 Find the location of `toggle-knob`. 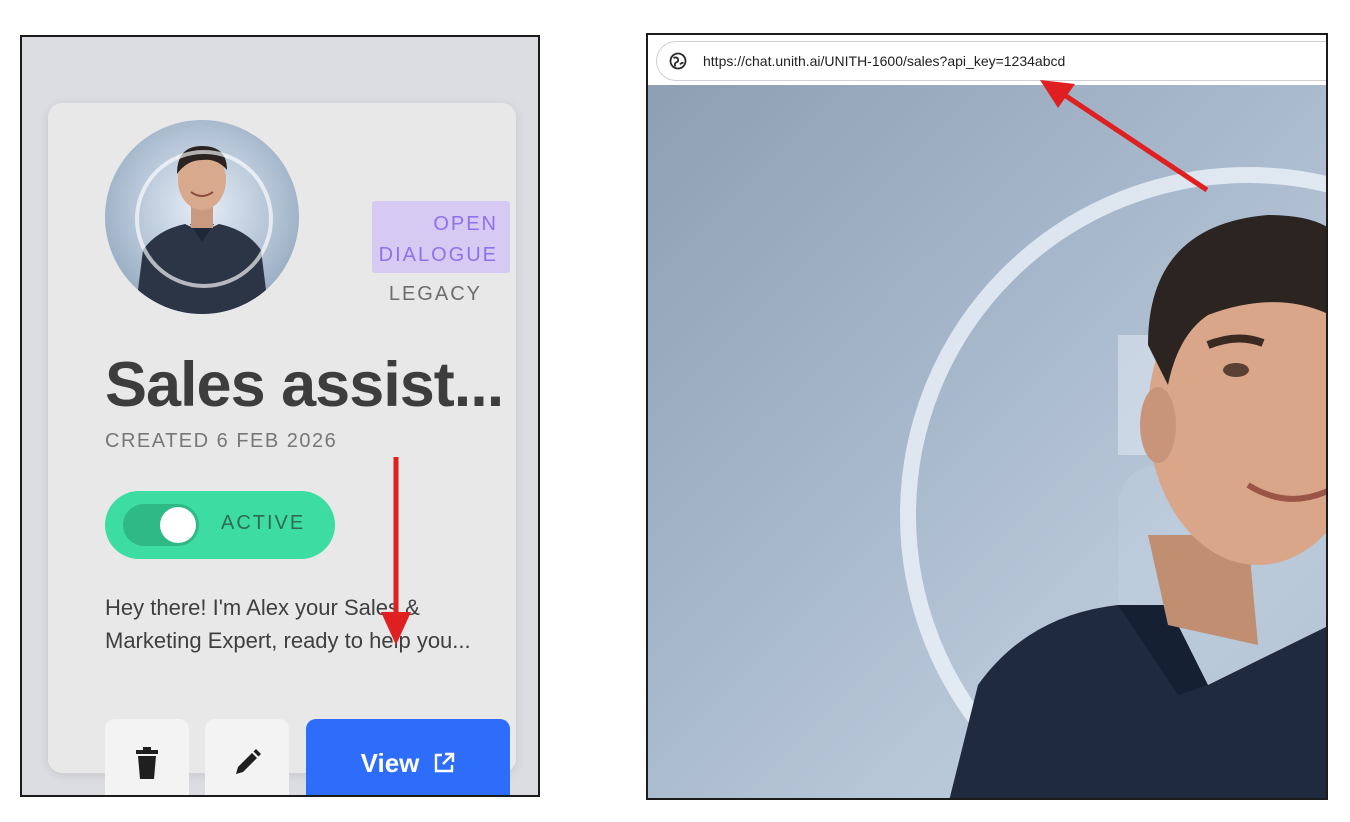

toggle-knob is located at coordinates (178, 525).